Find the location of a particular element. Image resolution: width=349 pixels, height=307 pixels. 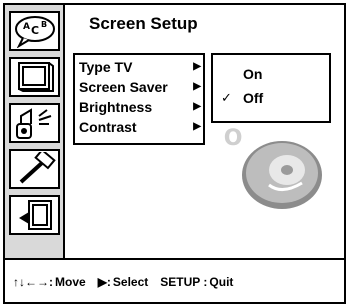

select-hint: Select is located at coordinates (130, 282).